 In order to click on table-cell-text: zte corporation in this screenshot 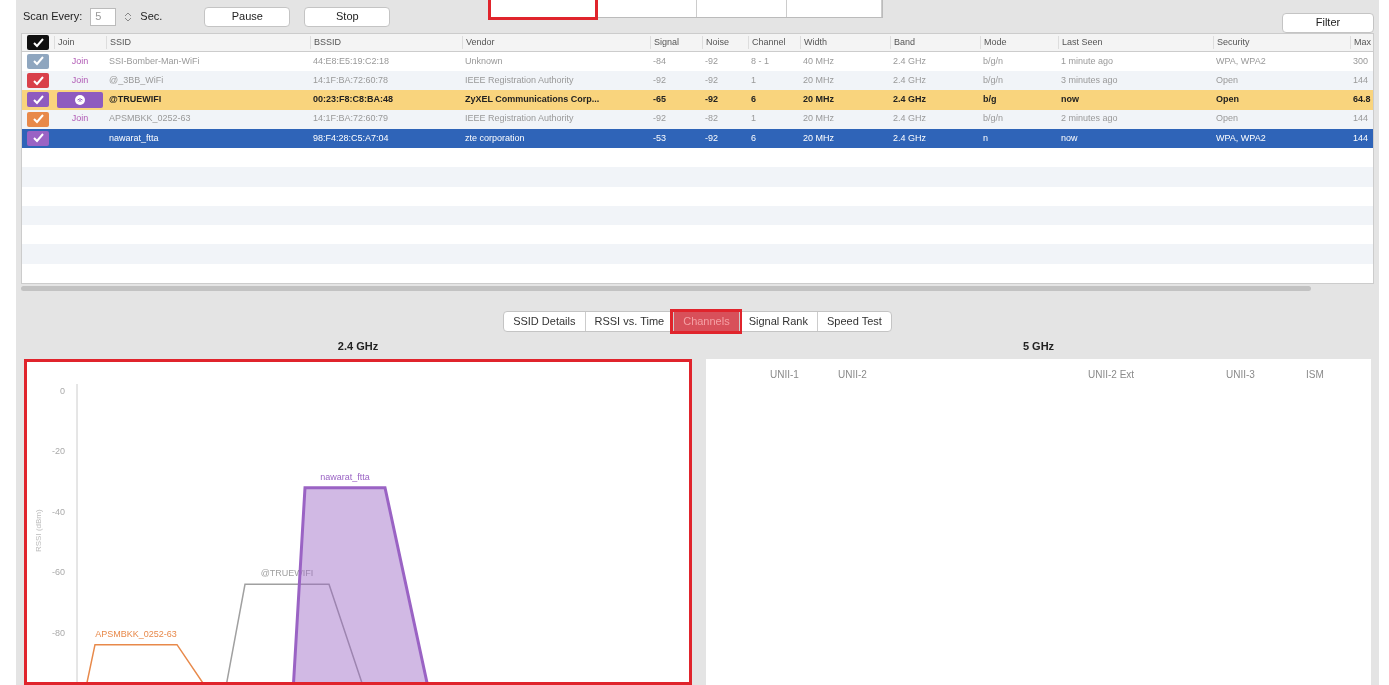, I will do `click(495, 138)`.